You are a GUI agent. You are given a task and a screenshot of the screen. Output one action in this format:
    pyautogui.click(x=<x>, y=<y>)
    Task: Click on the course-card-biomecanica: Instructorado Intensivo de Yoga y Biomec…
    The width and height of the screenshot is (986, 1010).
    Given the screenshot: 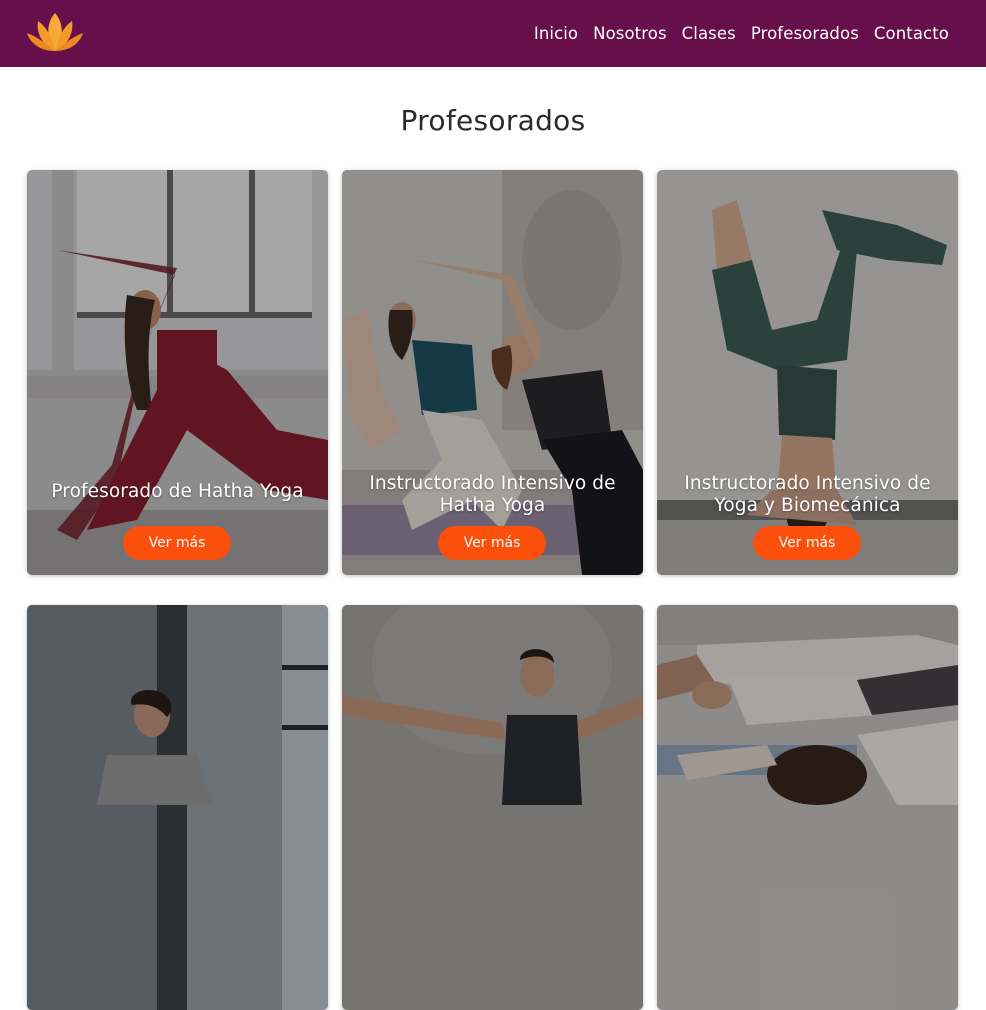 What is the action you would take?
    pyautogui.click(x=807, y=372)
    